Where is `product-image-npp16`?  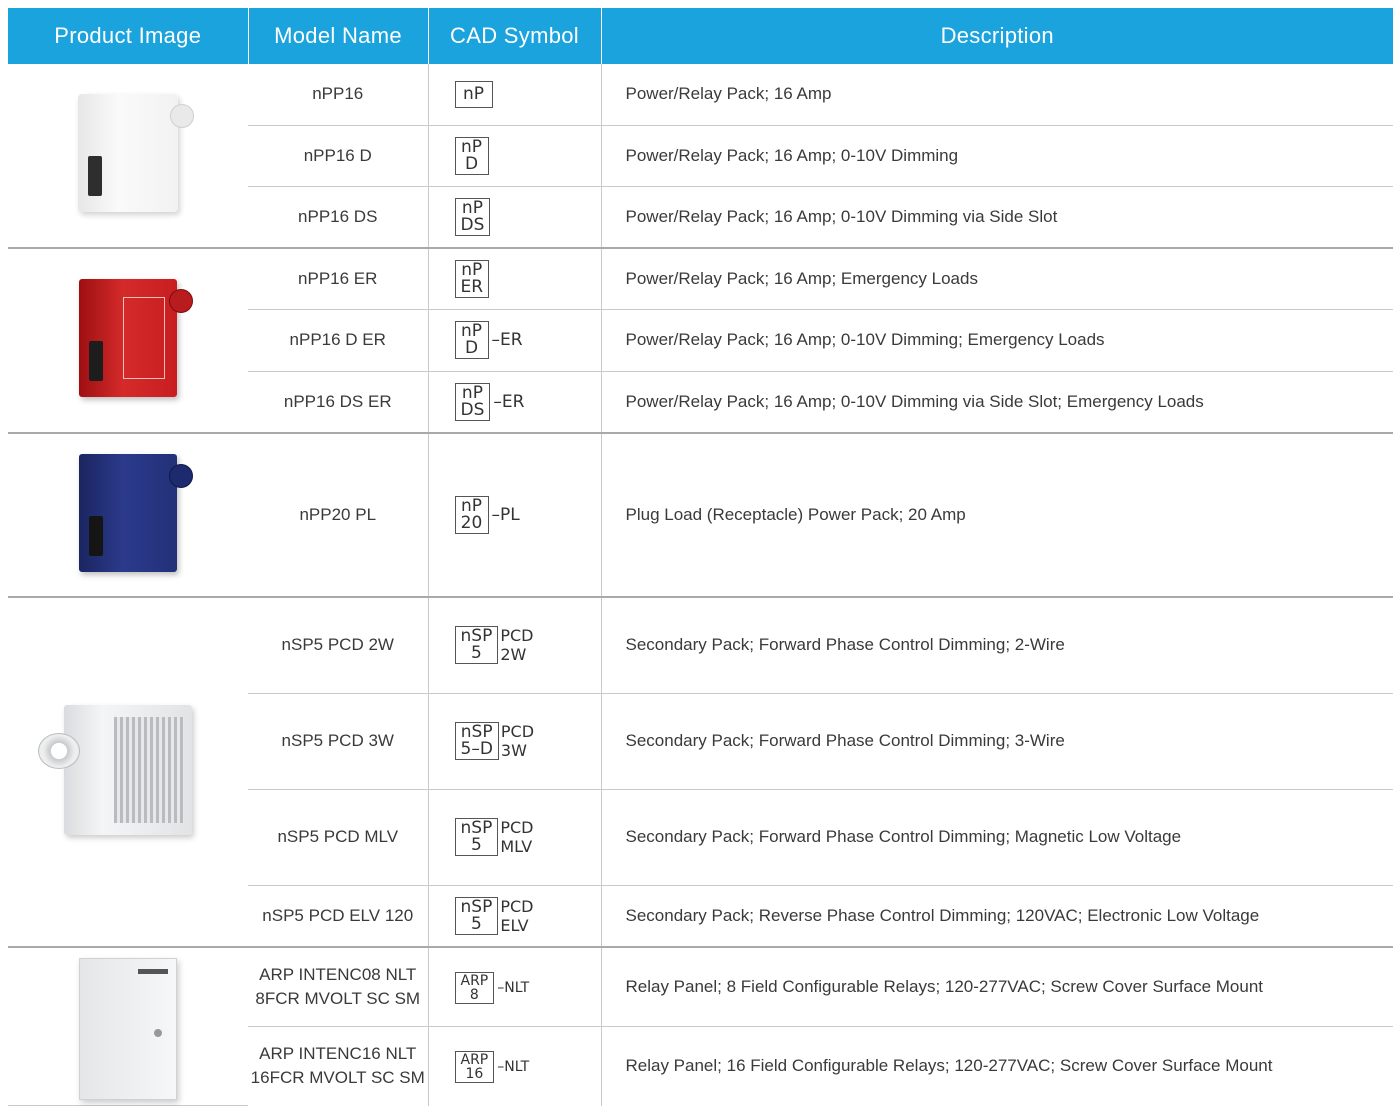 product-image-npp16 is located at coordinates (136, 153).